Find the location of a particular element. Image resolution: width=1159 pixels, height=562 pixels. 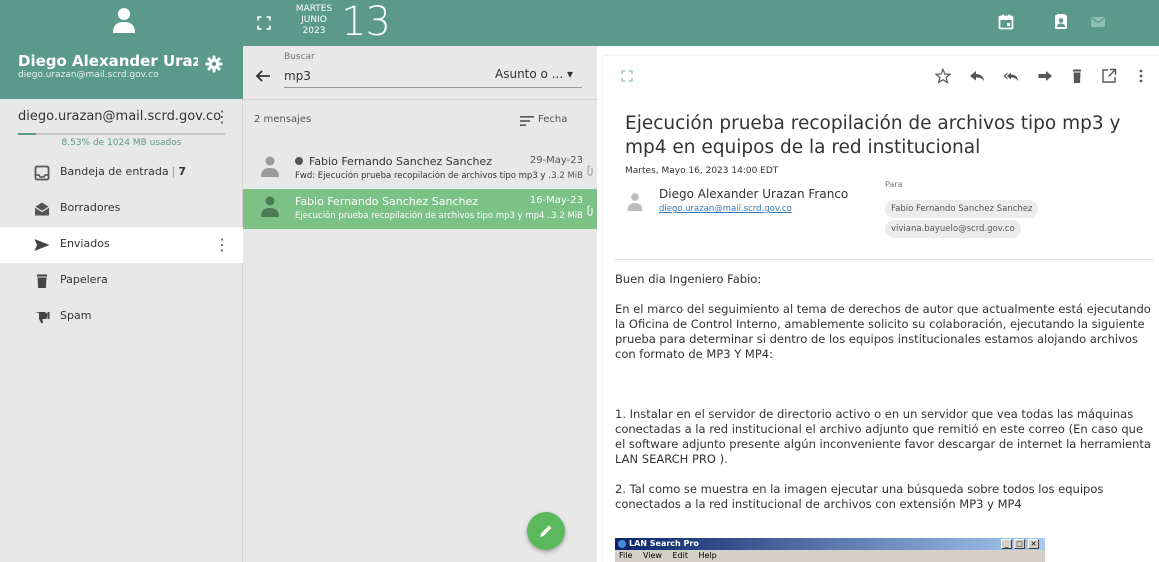

reply-all-icon is located at coordinates (1011, 76).